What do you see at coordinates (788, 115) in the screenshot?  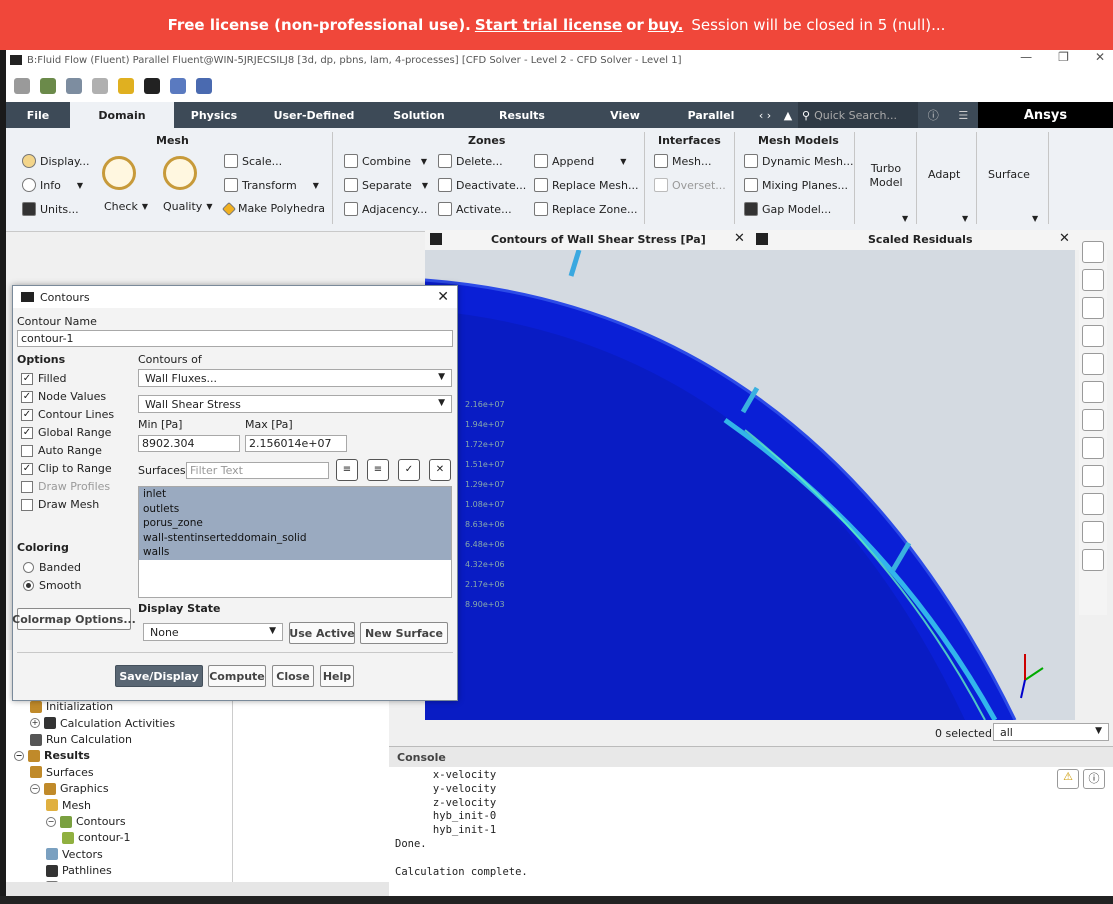 I see `collapse-ribbon-icon: ▲` at bounding box center [788, 115].